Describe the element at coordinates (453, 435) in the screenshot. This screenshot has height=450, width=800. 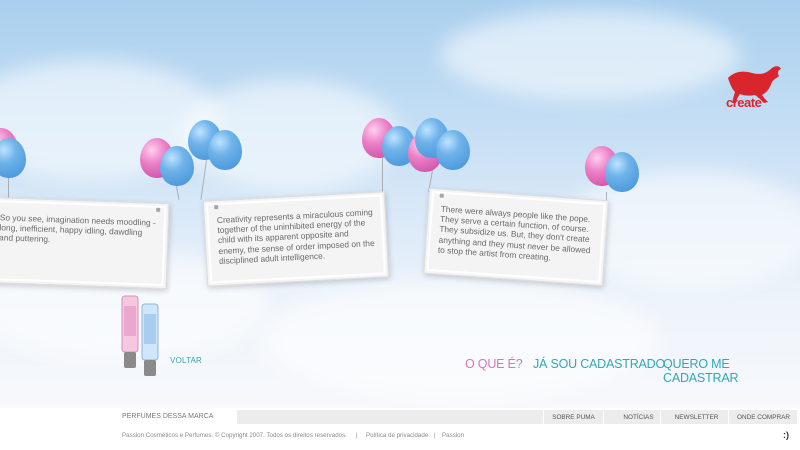
I see `passion-link: Passion` at that location.